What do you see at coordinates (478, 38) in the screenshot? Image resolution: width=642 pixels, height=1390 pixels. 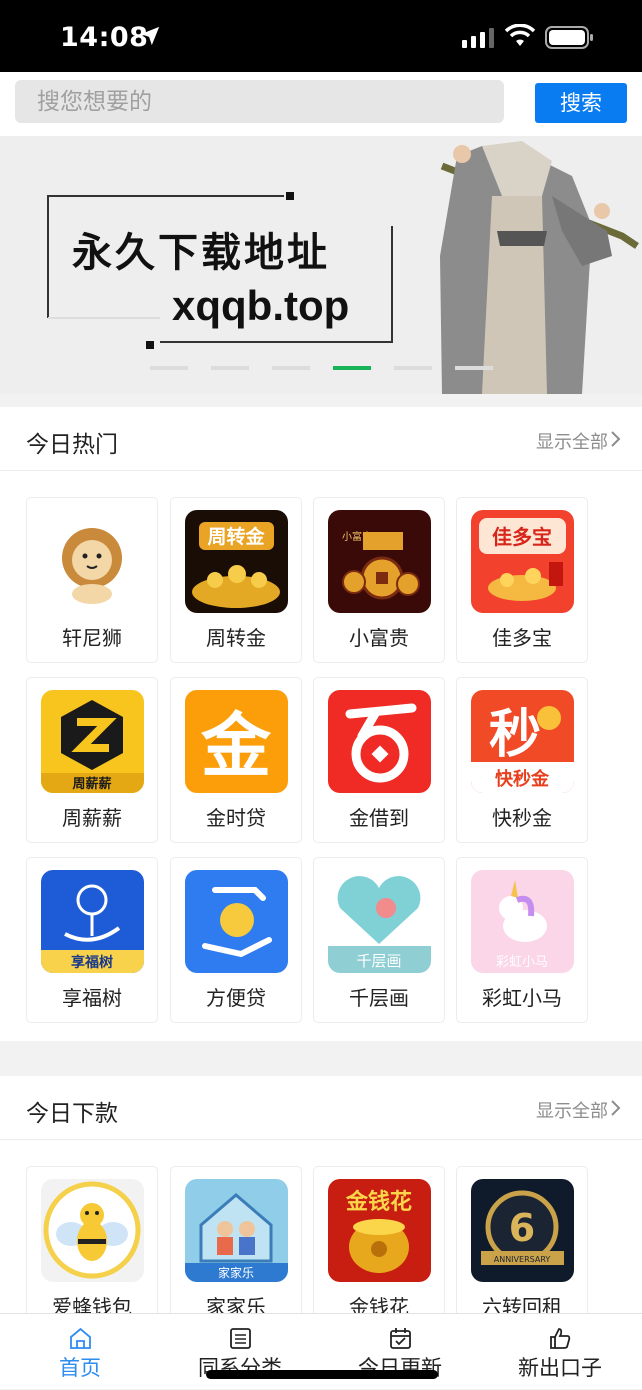 I see `cellular-signal-icon` at bounding box center [478, 38].